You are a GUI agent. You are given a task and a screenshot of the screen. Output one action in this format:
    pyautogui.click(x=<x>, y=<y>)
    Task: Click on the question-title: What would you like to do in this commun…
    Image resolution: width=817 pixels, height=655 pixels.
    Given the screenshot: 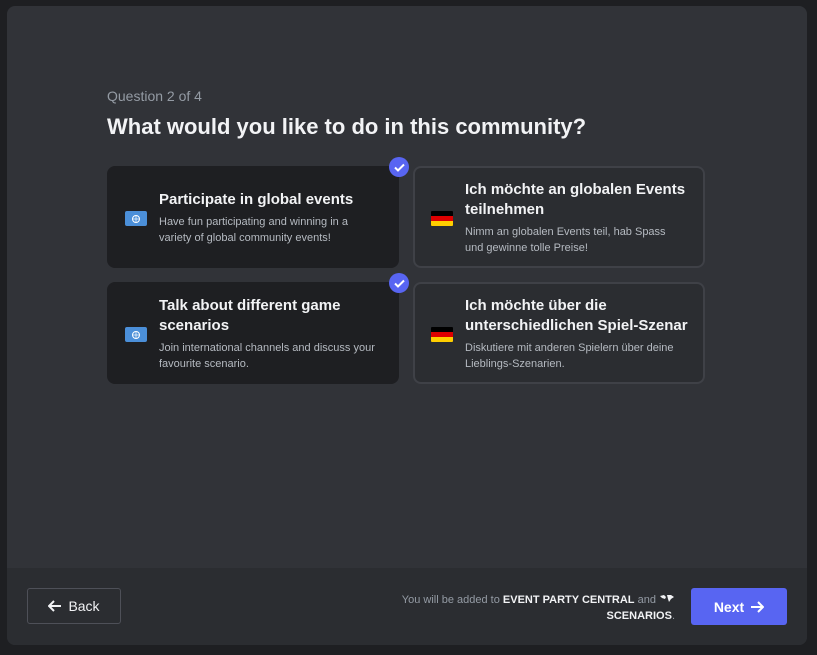 What is the action you would take?
    pyautogui.click(x=347, y=126)
    